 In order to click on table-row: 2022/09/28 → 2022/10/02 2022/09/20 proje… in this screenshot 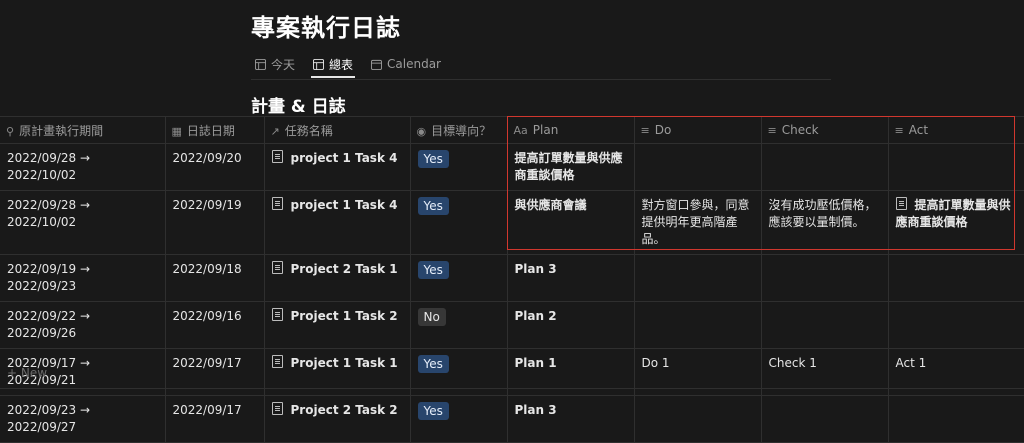, I will do `click(512, 167)`.